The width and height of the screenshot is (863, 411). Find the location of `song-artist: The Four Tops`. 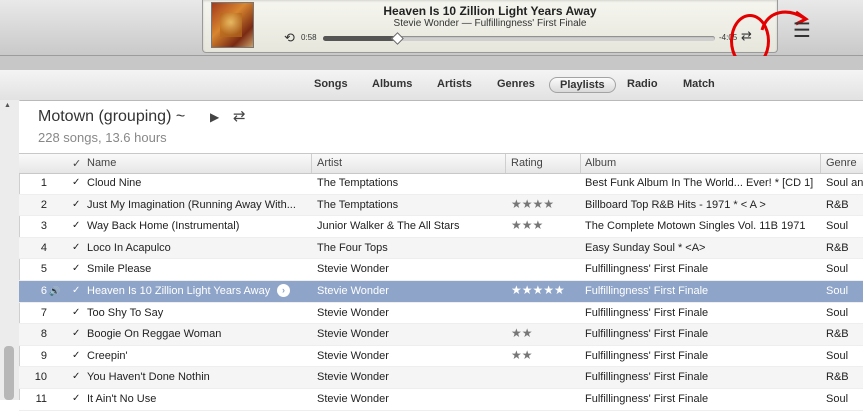

song-artist: The Four Tops is located at coordinates (352, 247).